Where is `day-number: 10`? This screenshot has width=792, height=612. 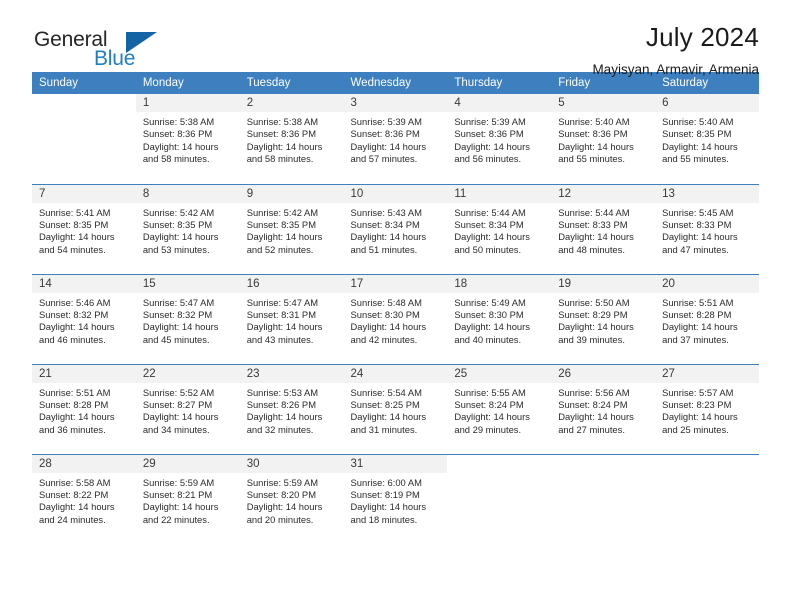 day-number: 10 is located at coordinates (395, 193).